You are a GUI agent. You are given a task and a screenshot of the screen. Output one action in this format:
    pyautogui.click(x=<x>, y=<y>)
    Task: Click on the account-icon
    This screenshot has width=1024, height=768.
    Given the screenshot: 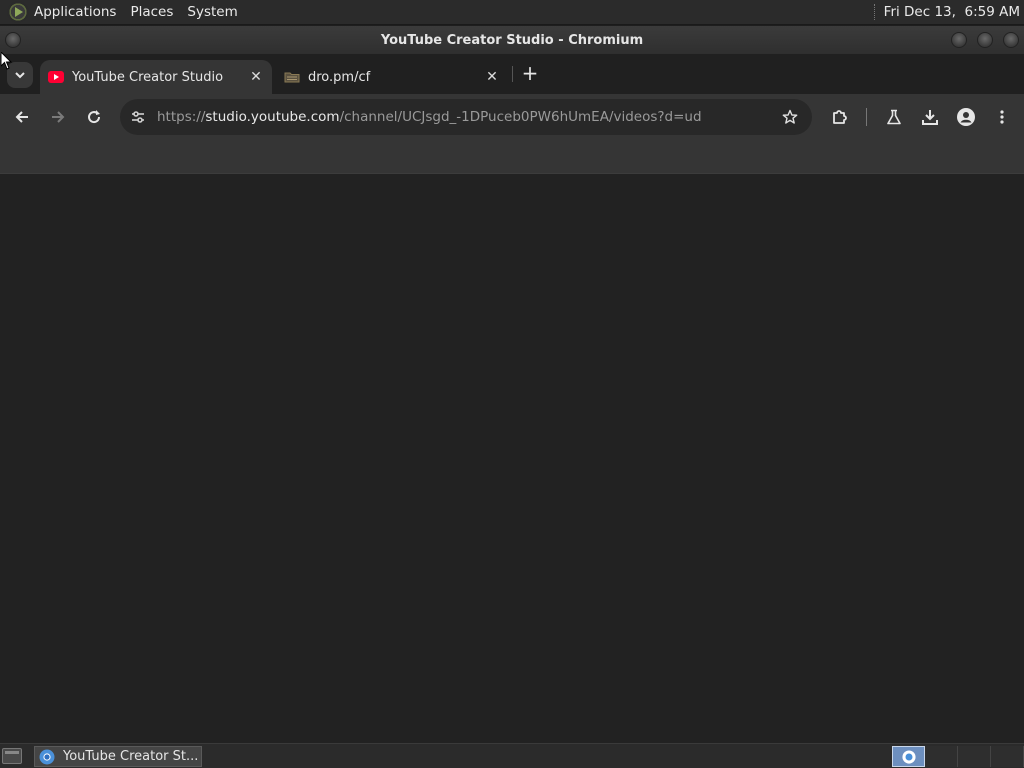 What is the action you would take?
    pyautogui.click(x=966, y=117)
    